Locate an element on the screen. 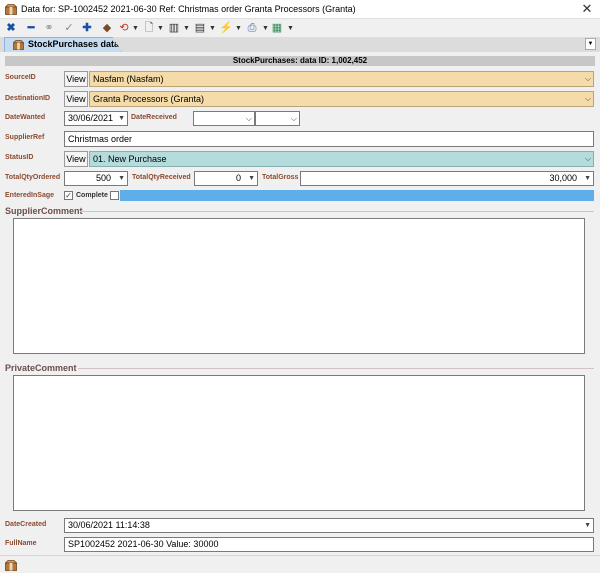 The width and height of the screenshot is (600, 573). destination-label: DestinationID is located at coordinates (28, 98).